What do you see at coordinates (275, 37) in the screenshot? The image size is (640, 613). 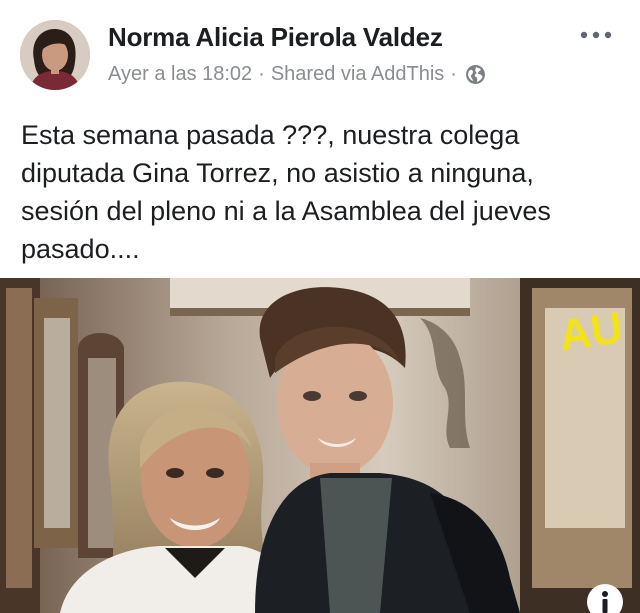 I see `author-name: Norma Alicia Pierola Valdez` at bounding box center [275, 37].